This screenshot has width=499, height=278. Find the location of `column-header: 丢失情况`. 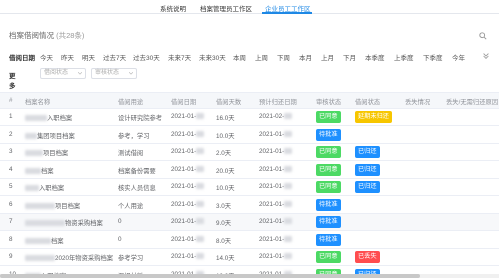

column-header: 丢失情况 is located at coordinates (417, 101).